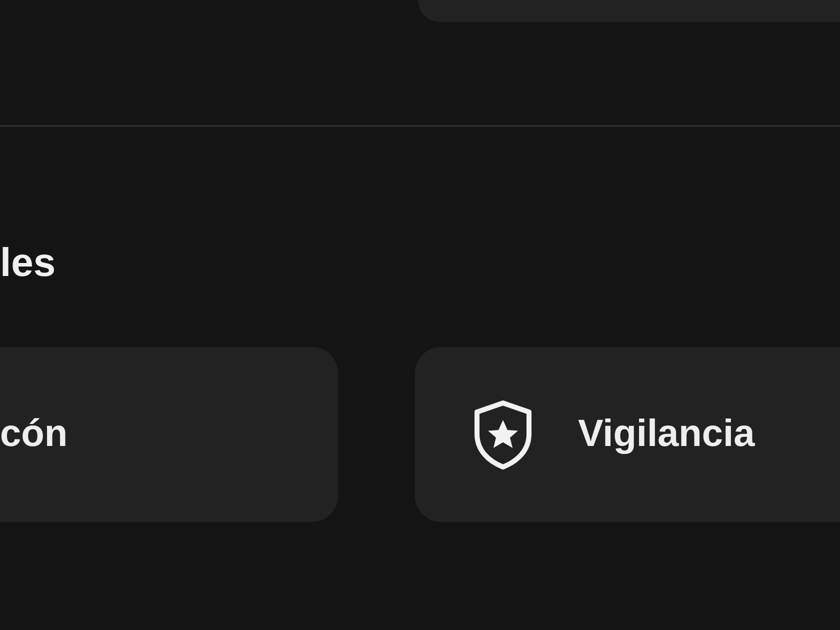  I want to click on category-card: Vigilancia, so click(627, 434).